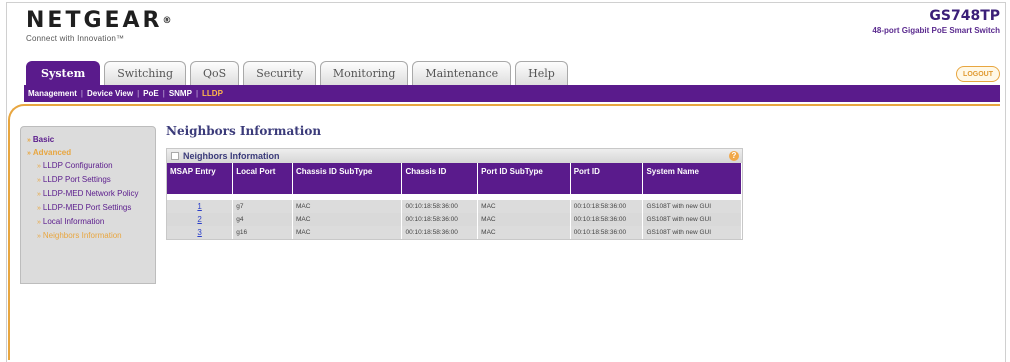 This screenshot has width=1010, height=362. What do you see at coordinates (199, 219) in the screenshot?
I see `msap-entry-link: 2` at bounding box center [199, 219].